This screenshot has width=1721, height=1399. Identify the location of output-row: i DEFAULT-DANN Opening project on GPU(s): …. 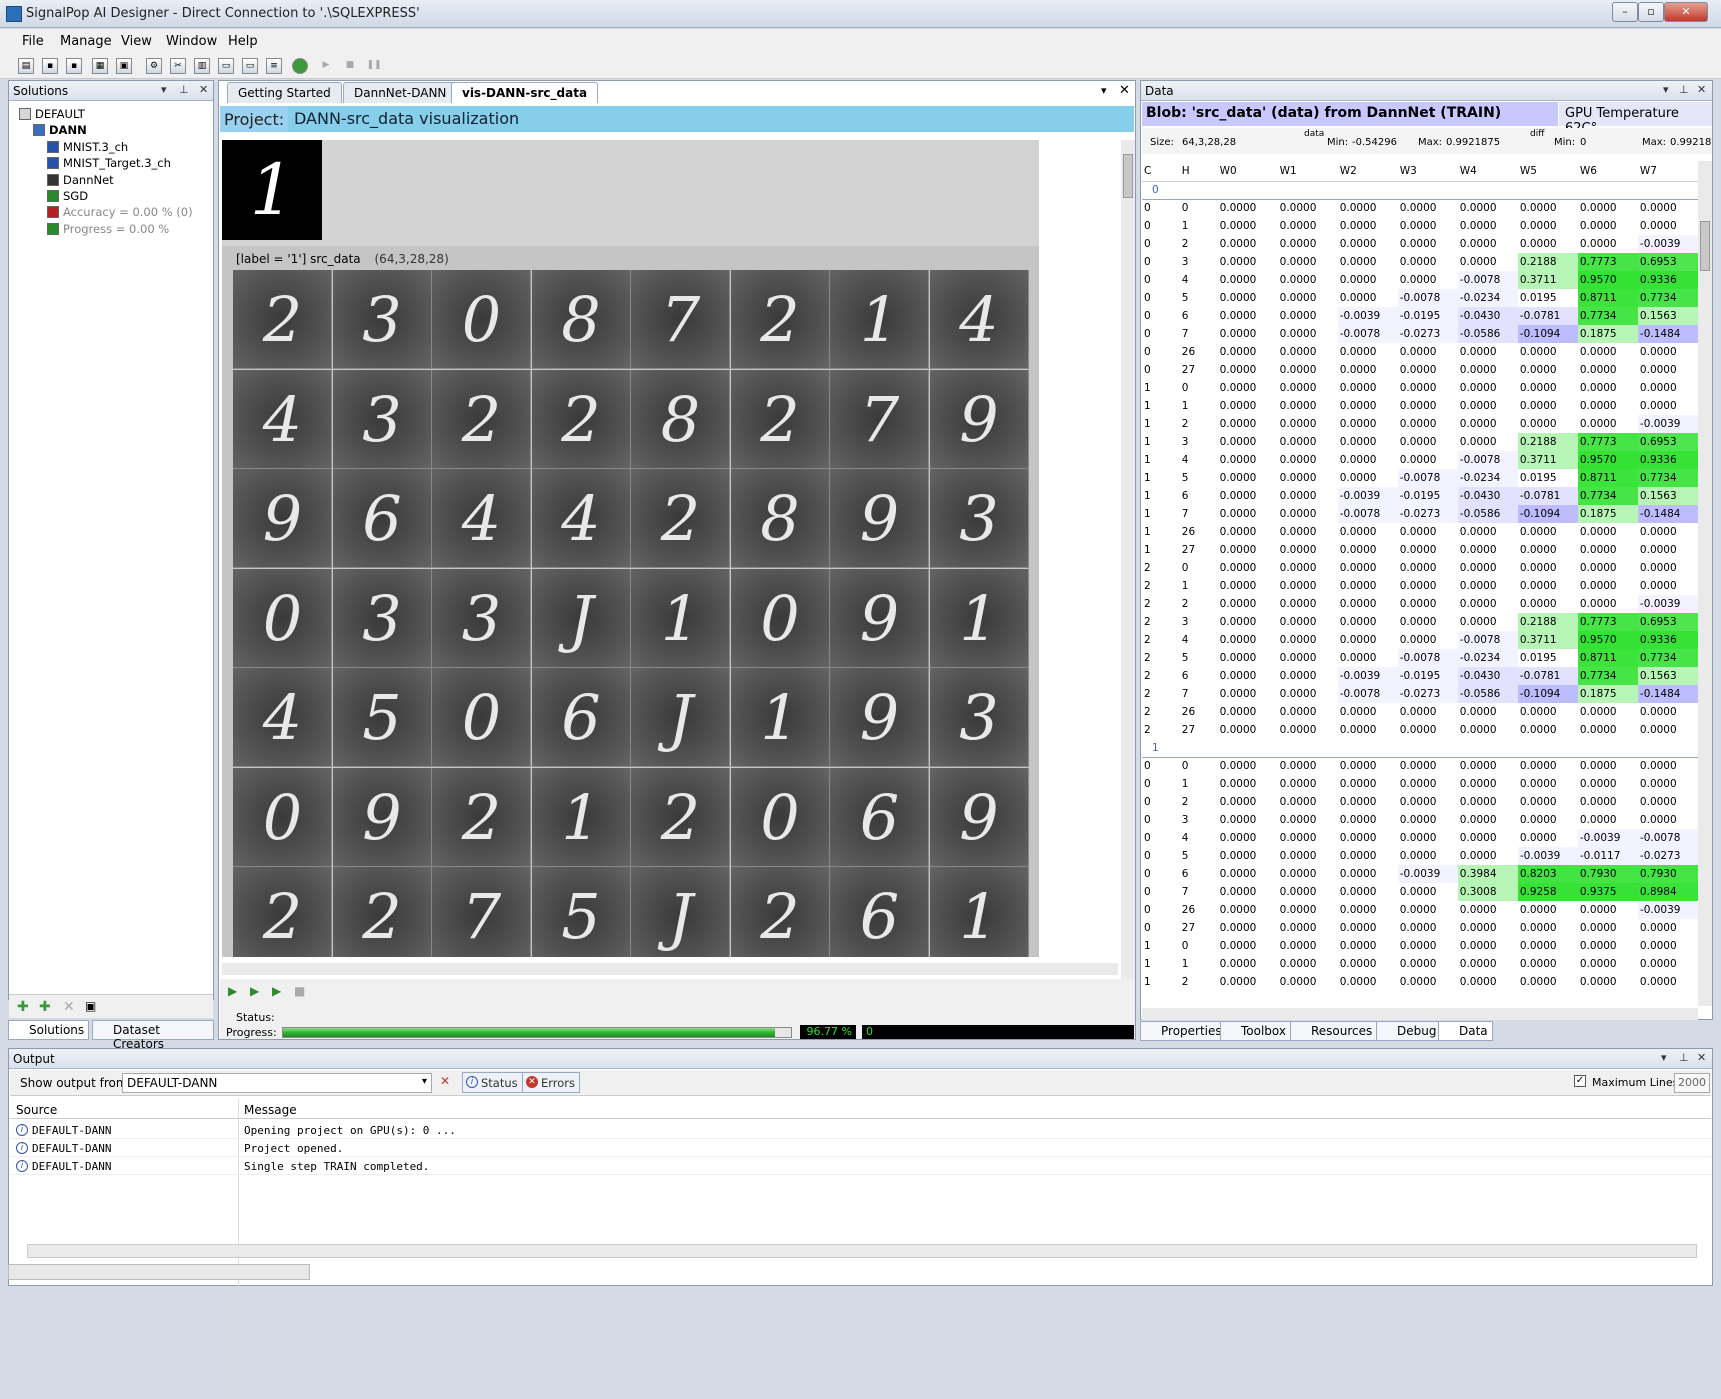
(860, 1130).